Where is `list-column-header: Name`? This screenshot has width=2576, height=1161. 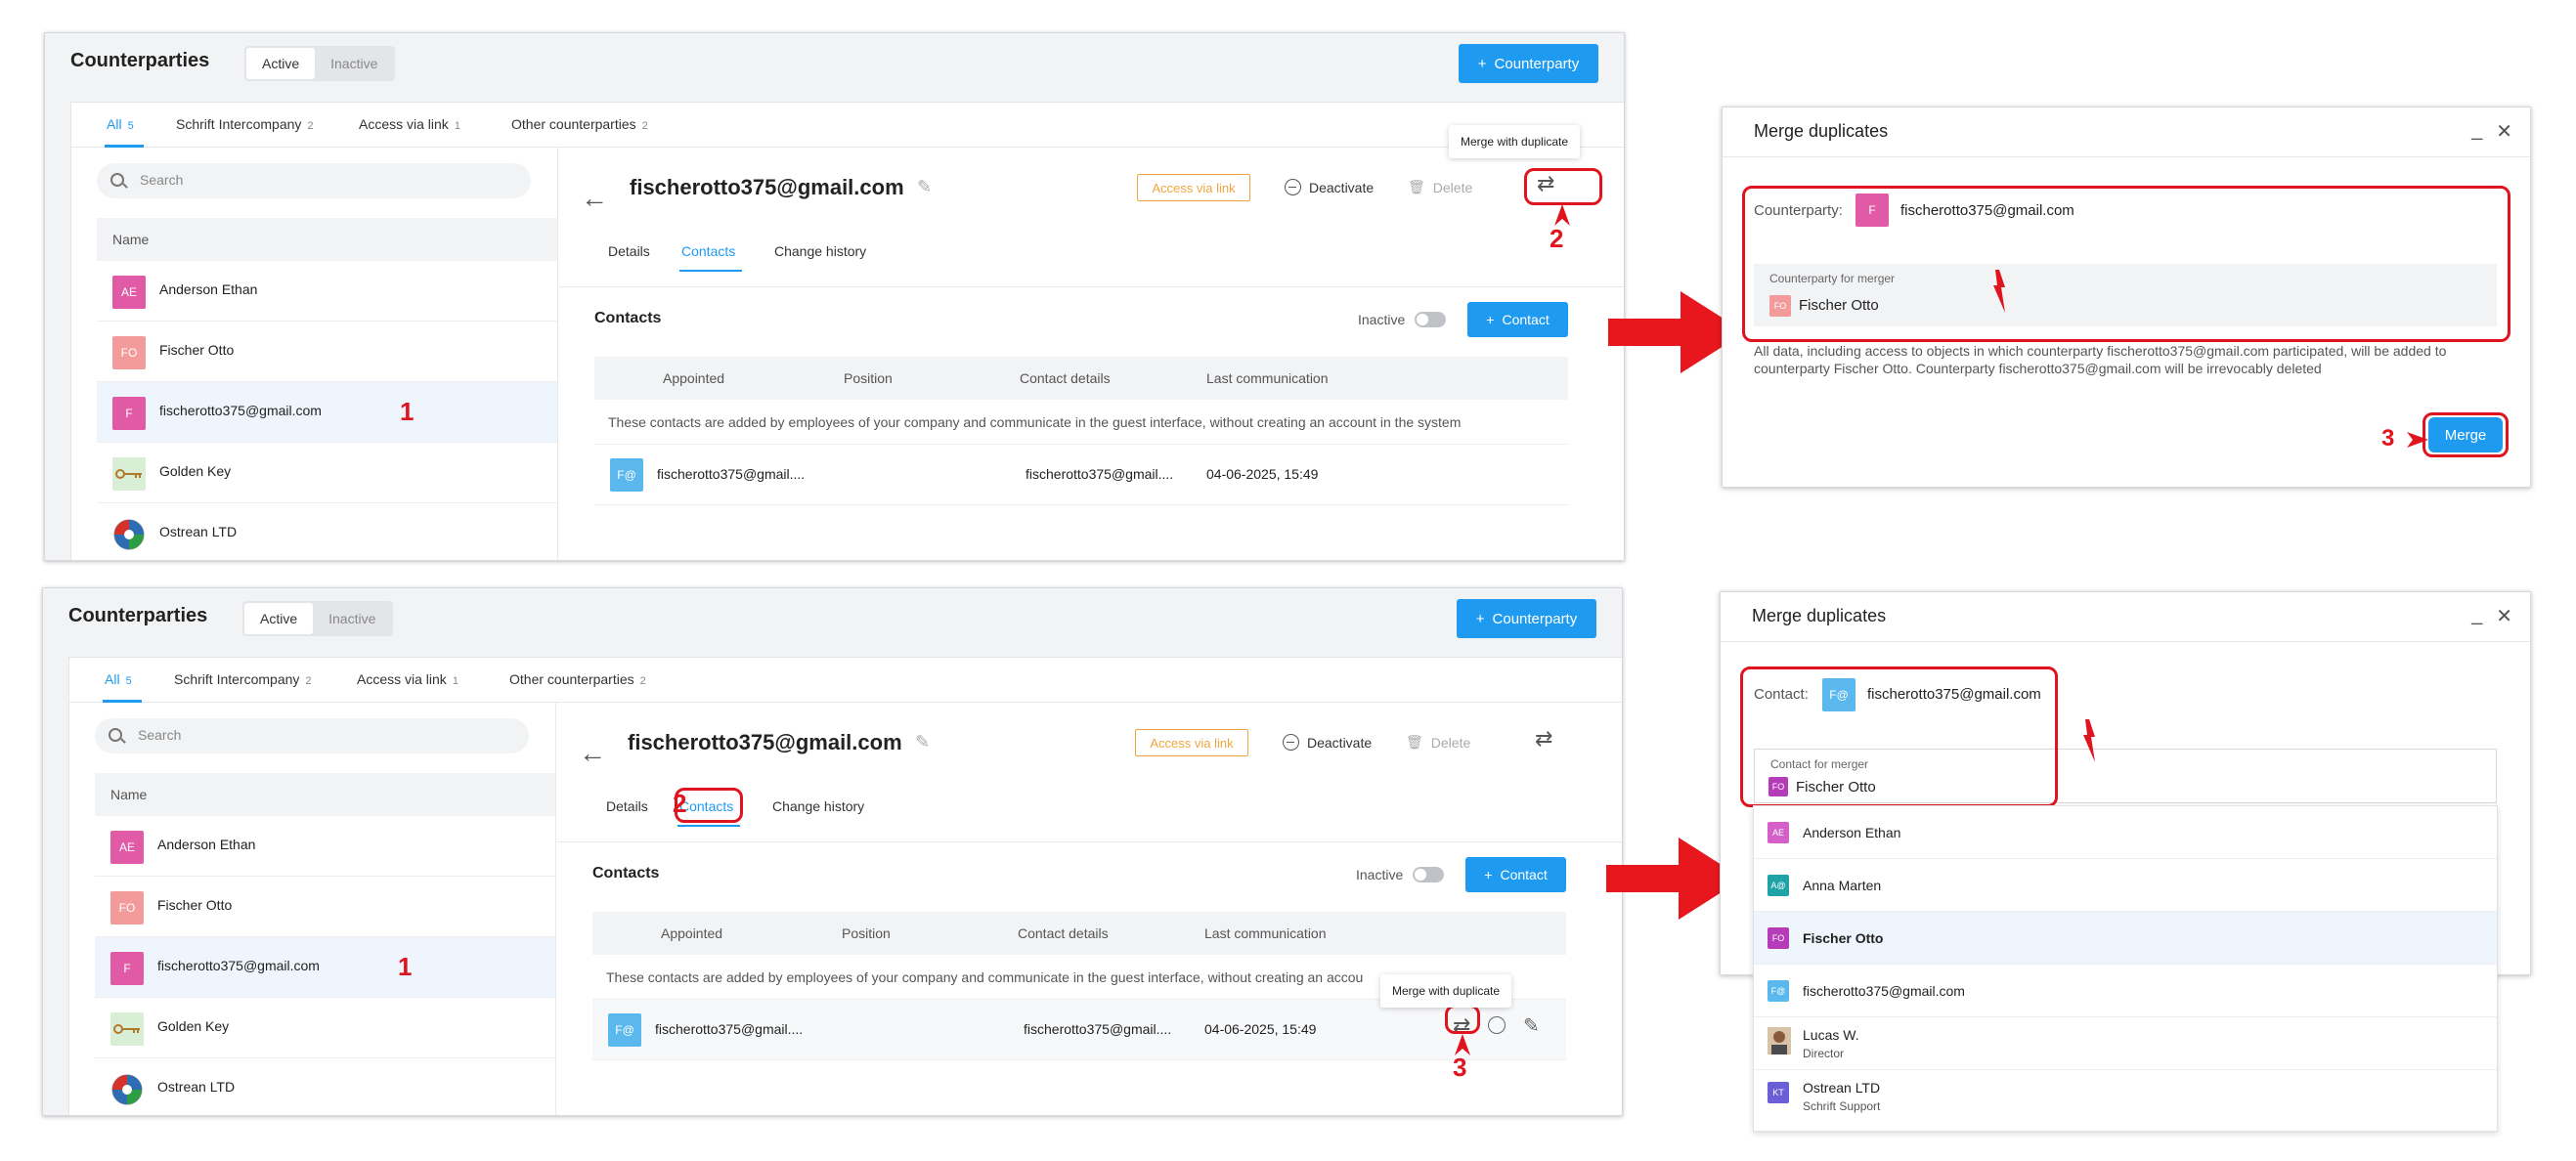 list-column-header: Name is located at coordinates (325, 794).